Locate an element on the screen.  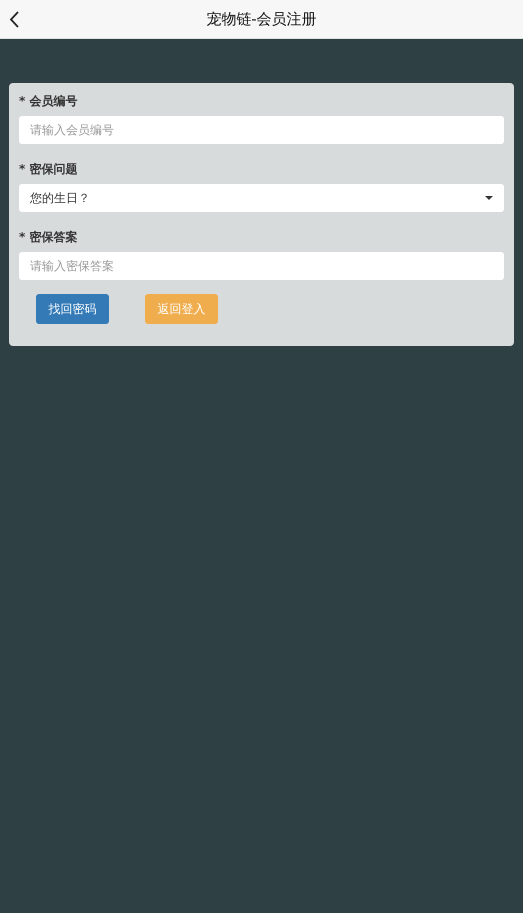
field-label: * 会员编号 is located at coordinates (48, 101).